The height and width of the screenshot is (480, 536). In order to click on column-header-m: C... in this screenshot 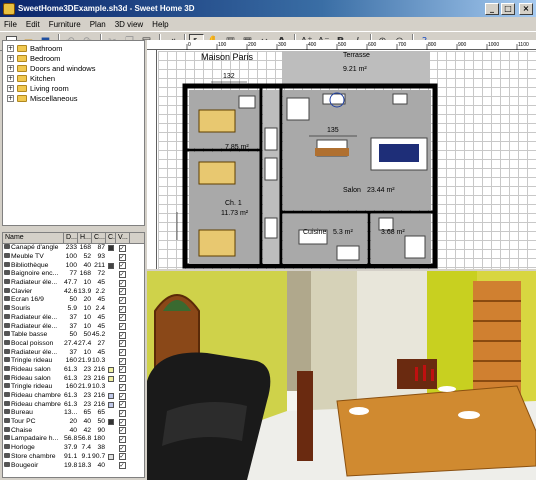, I will do `click(99, 238)`.